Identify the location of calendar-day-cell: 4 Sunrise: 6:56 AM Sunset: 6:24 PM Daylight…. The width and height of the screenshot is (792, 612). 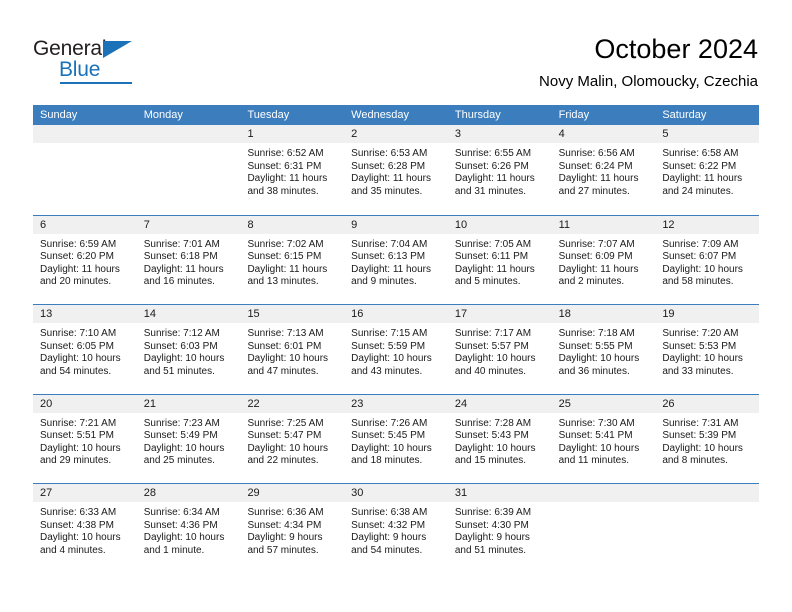
(603, 170).